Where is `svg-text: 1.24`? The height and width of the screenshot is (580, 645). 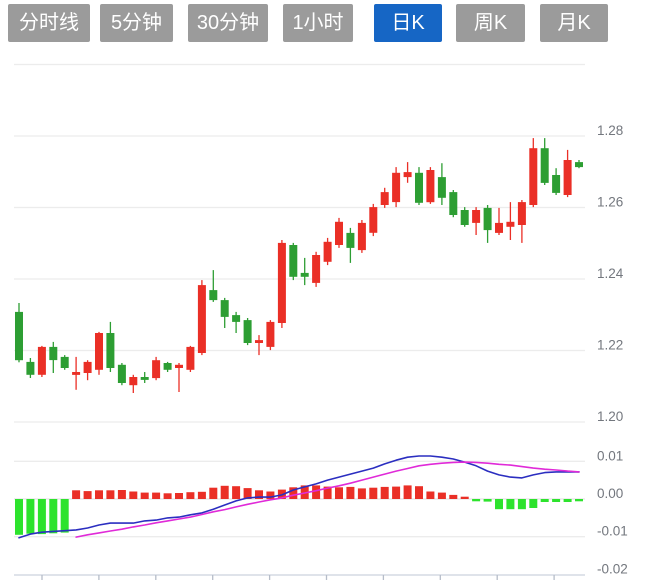 svg-text: 1.24 is located at coordinates (610, 273).